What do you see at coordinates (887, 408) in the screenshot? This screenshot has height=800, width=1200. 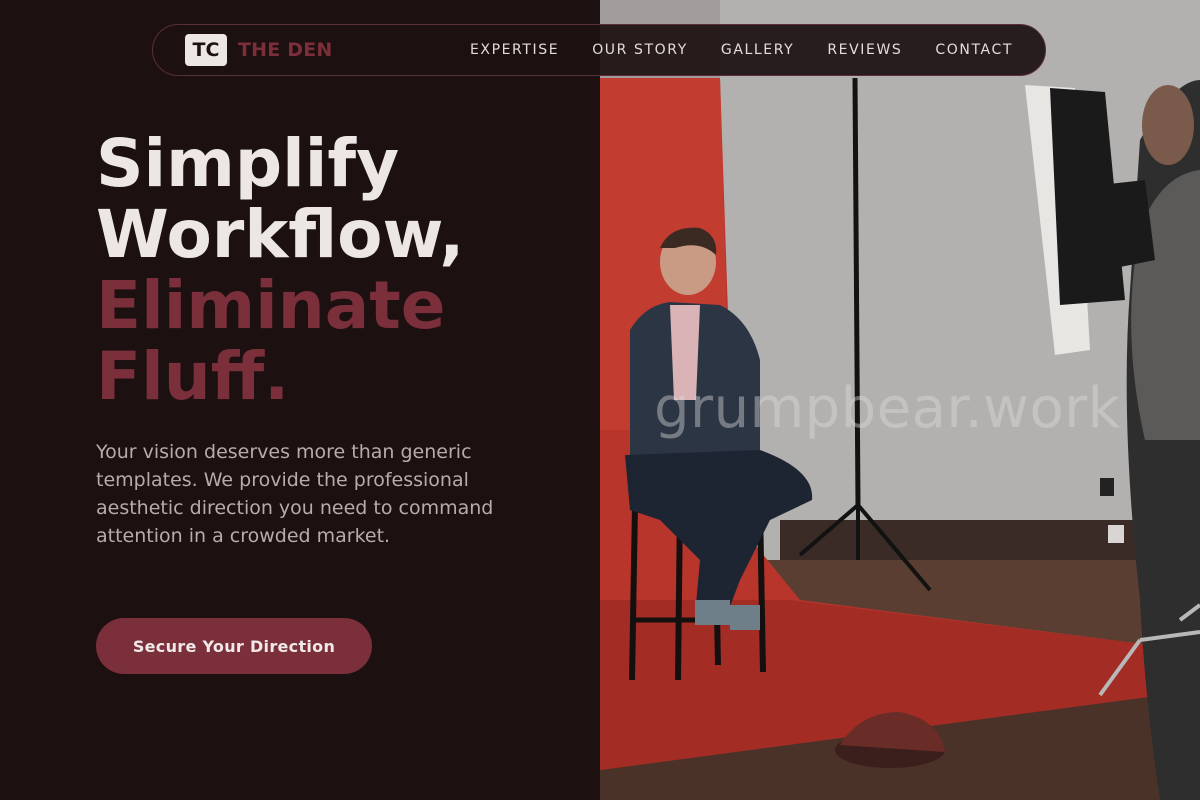 I see `watermark-text: grumpbear.work` at bounding box center [887, 408].